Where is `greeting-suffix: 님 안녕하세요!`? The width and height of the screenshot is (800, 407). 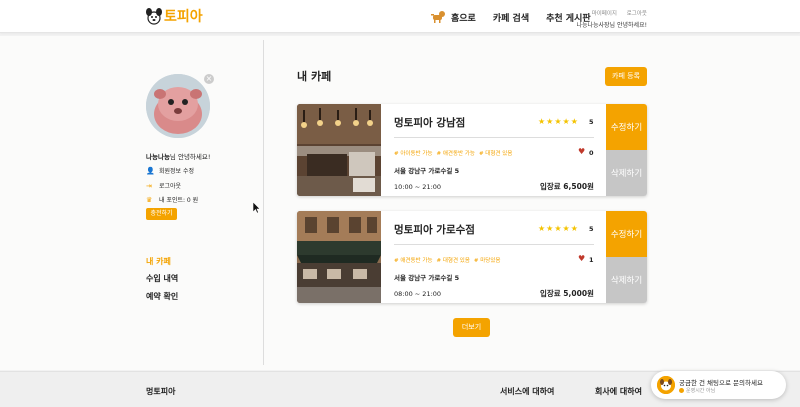
greeting-suffix: 님 안녕하세요! is located at coordinates (190, 157).